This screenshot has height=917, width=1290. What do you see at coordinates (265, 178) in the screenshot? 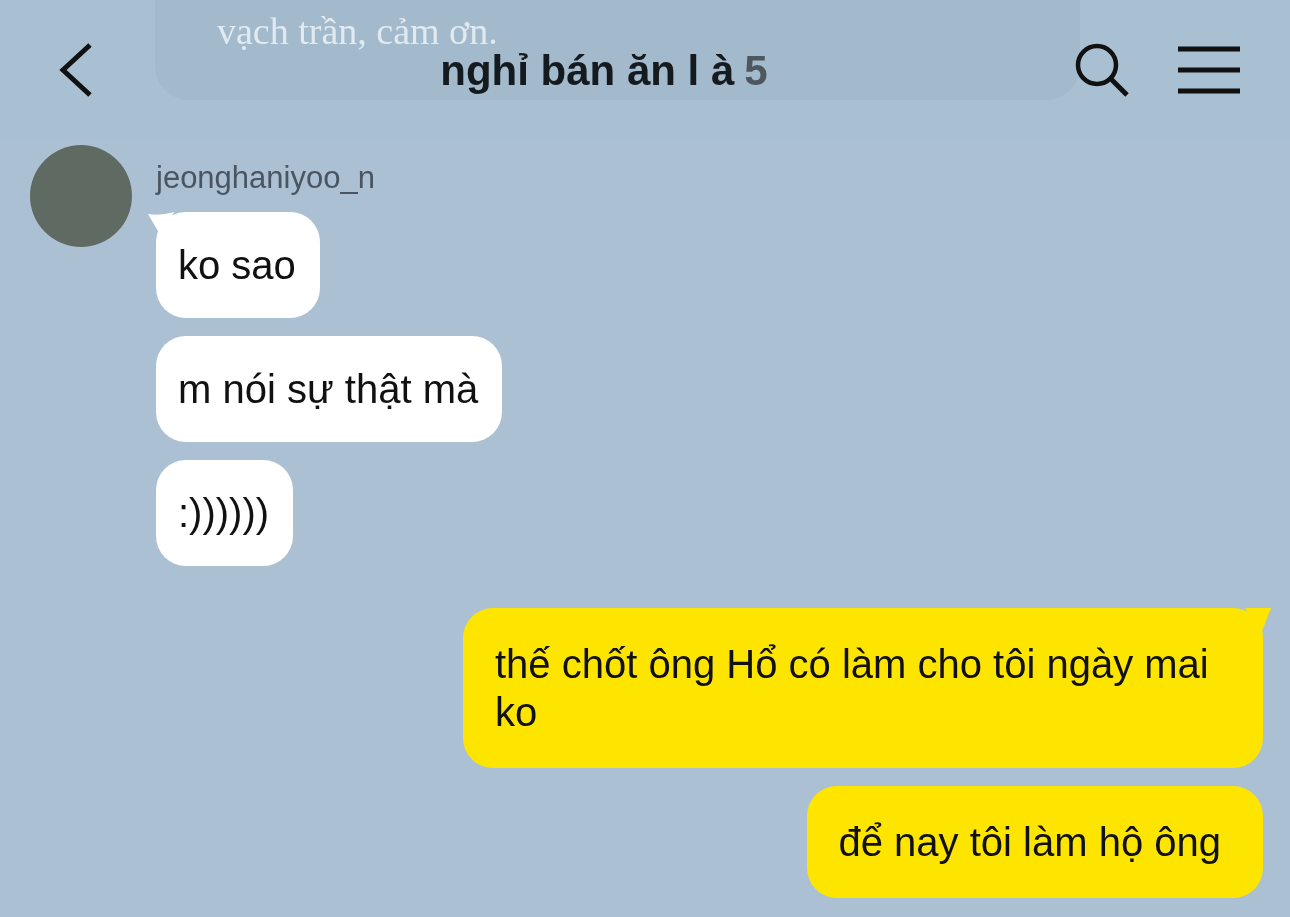
I see `sender-name: jeonghaniyoo_n` at bounding box center [265, 178].